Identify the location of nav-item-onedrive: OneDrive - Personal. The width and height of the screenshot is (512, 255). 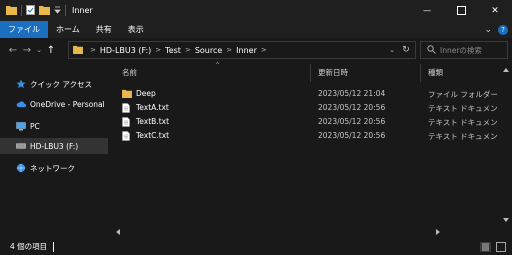
(54, 104).